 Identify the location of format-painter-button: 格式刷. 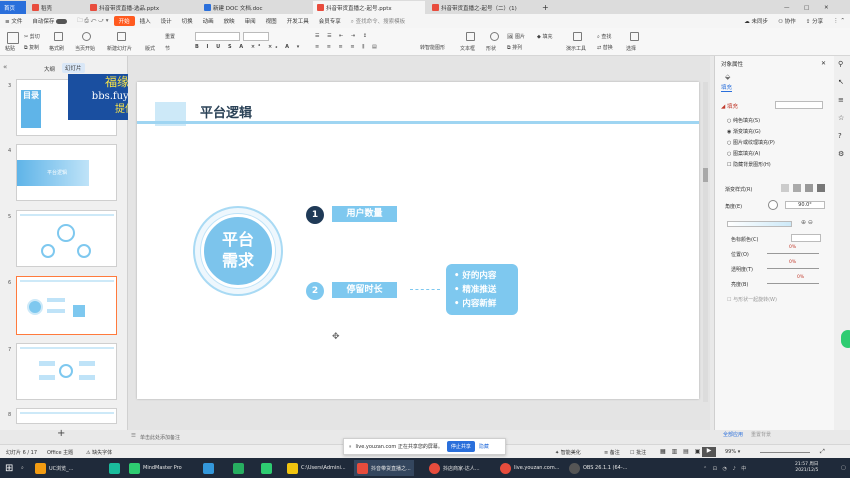
(56, 48).